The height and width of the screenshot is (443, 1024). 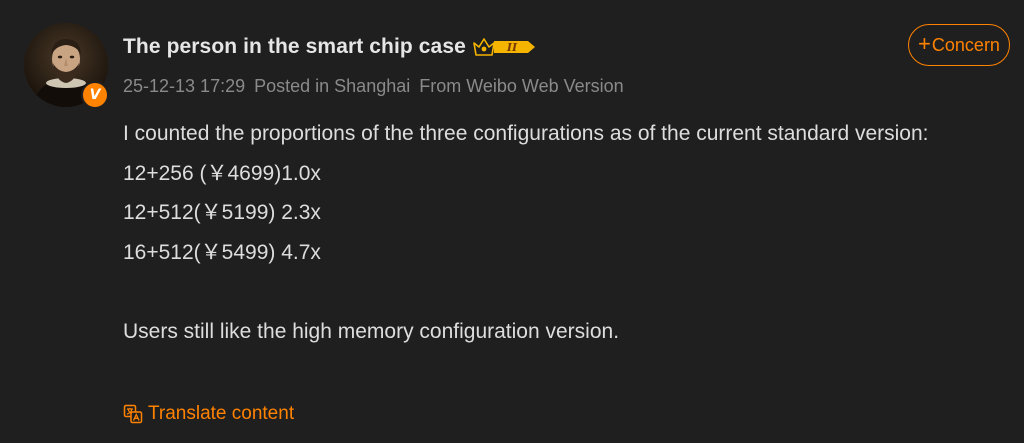 What do you see at coordinates (184, 86) in the screenshot?
I see `post-timestamp: 25-12-13 17:29` at bounding box center [184, 86].